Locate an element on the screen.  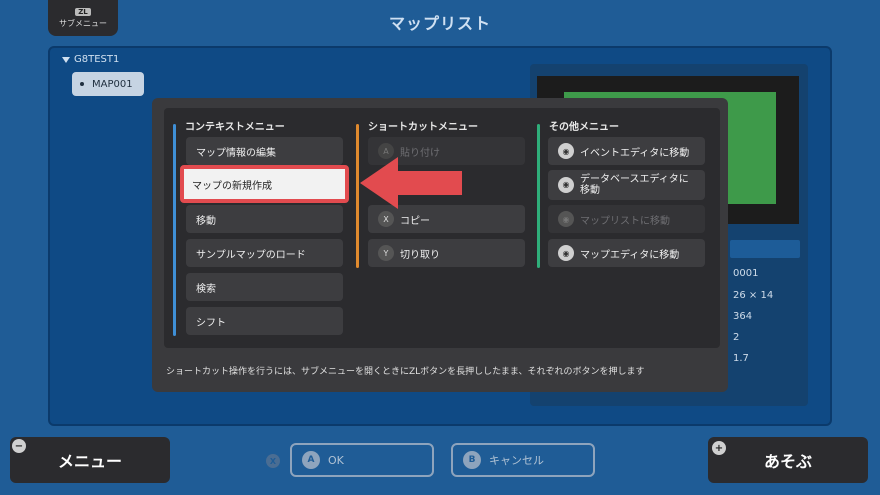
menu-item-goto-database-editor: ◉ データベースエディタに移動 is located at coordinates (626, 185).